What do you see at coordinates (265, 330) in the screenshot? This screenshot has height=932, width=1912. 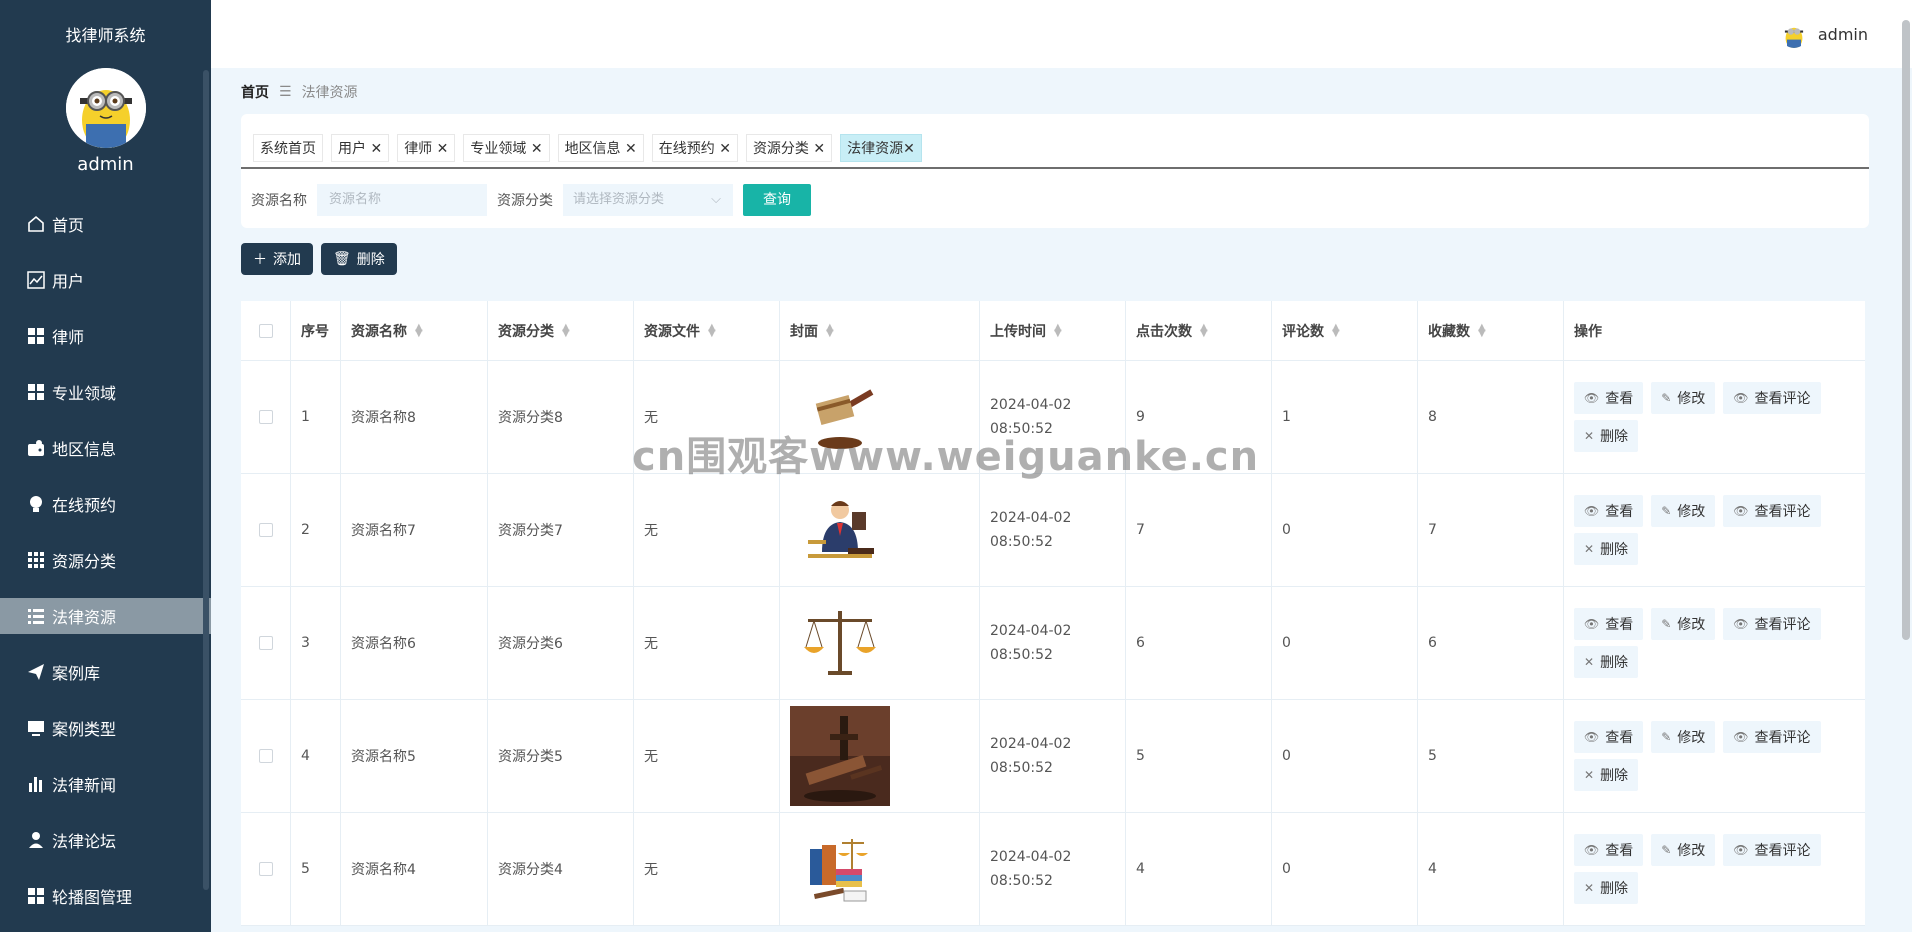 I see `select-all-checkbox` at bounding box center [265, 330].